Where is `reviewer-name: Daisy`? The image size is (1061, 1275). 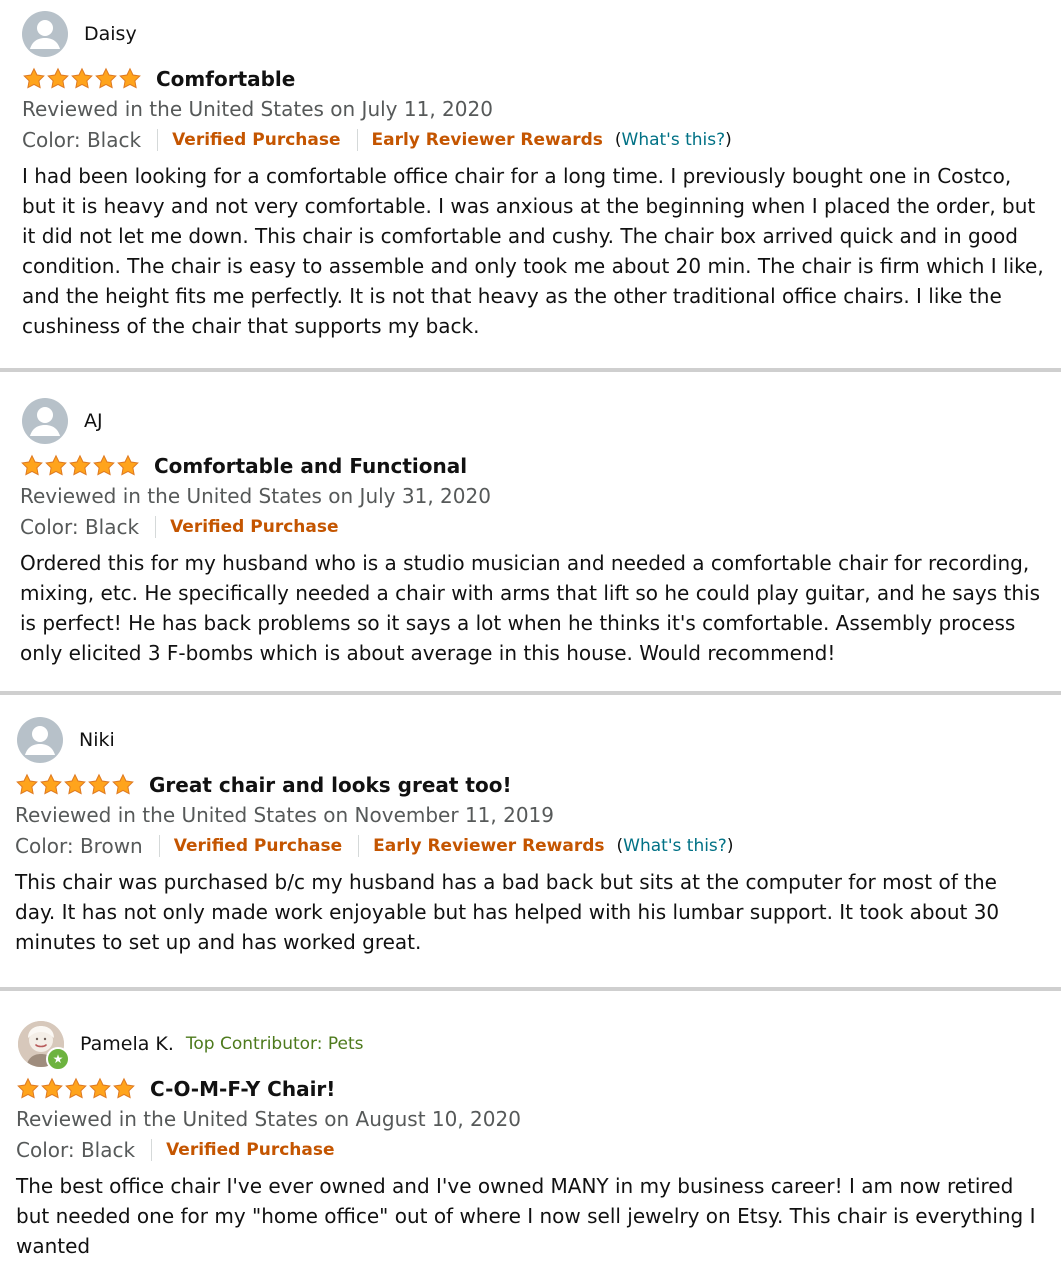
reviewer-name: Daisy is located at coordinates (110, 34).